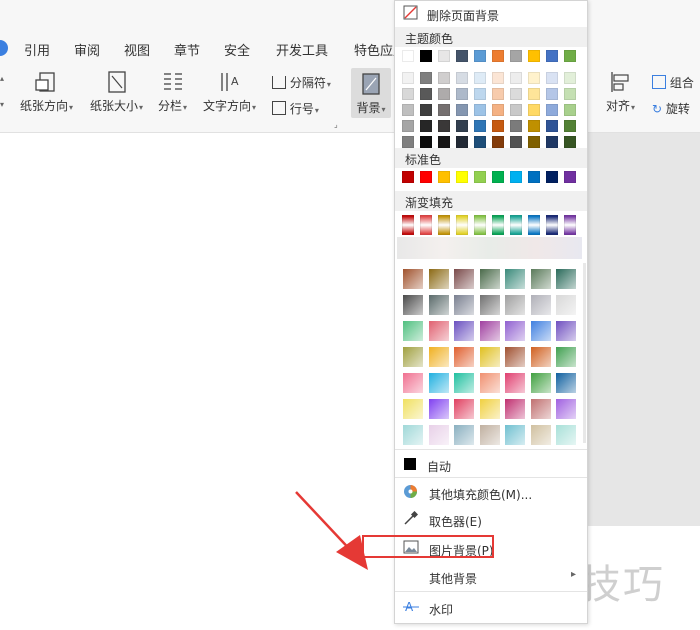  What do you see at coordinates (302, 49) in the screenshot?
I see `tab-developer: 开发工具` at bounding box center [302, 49].